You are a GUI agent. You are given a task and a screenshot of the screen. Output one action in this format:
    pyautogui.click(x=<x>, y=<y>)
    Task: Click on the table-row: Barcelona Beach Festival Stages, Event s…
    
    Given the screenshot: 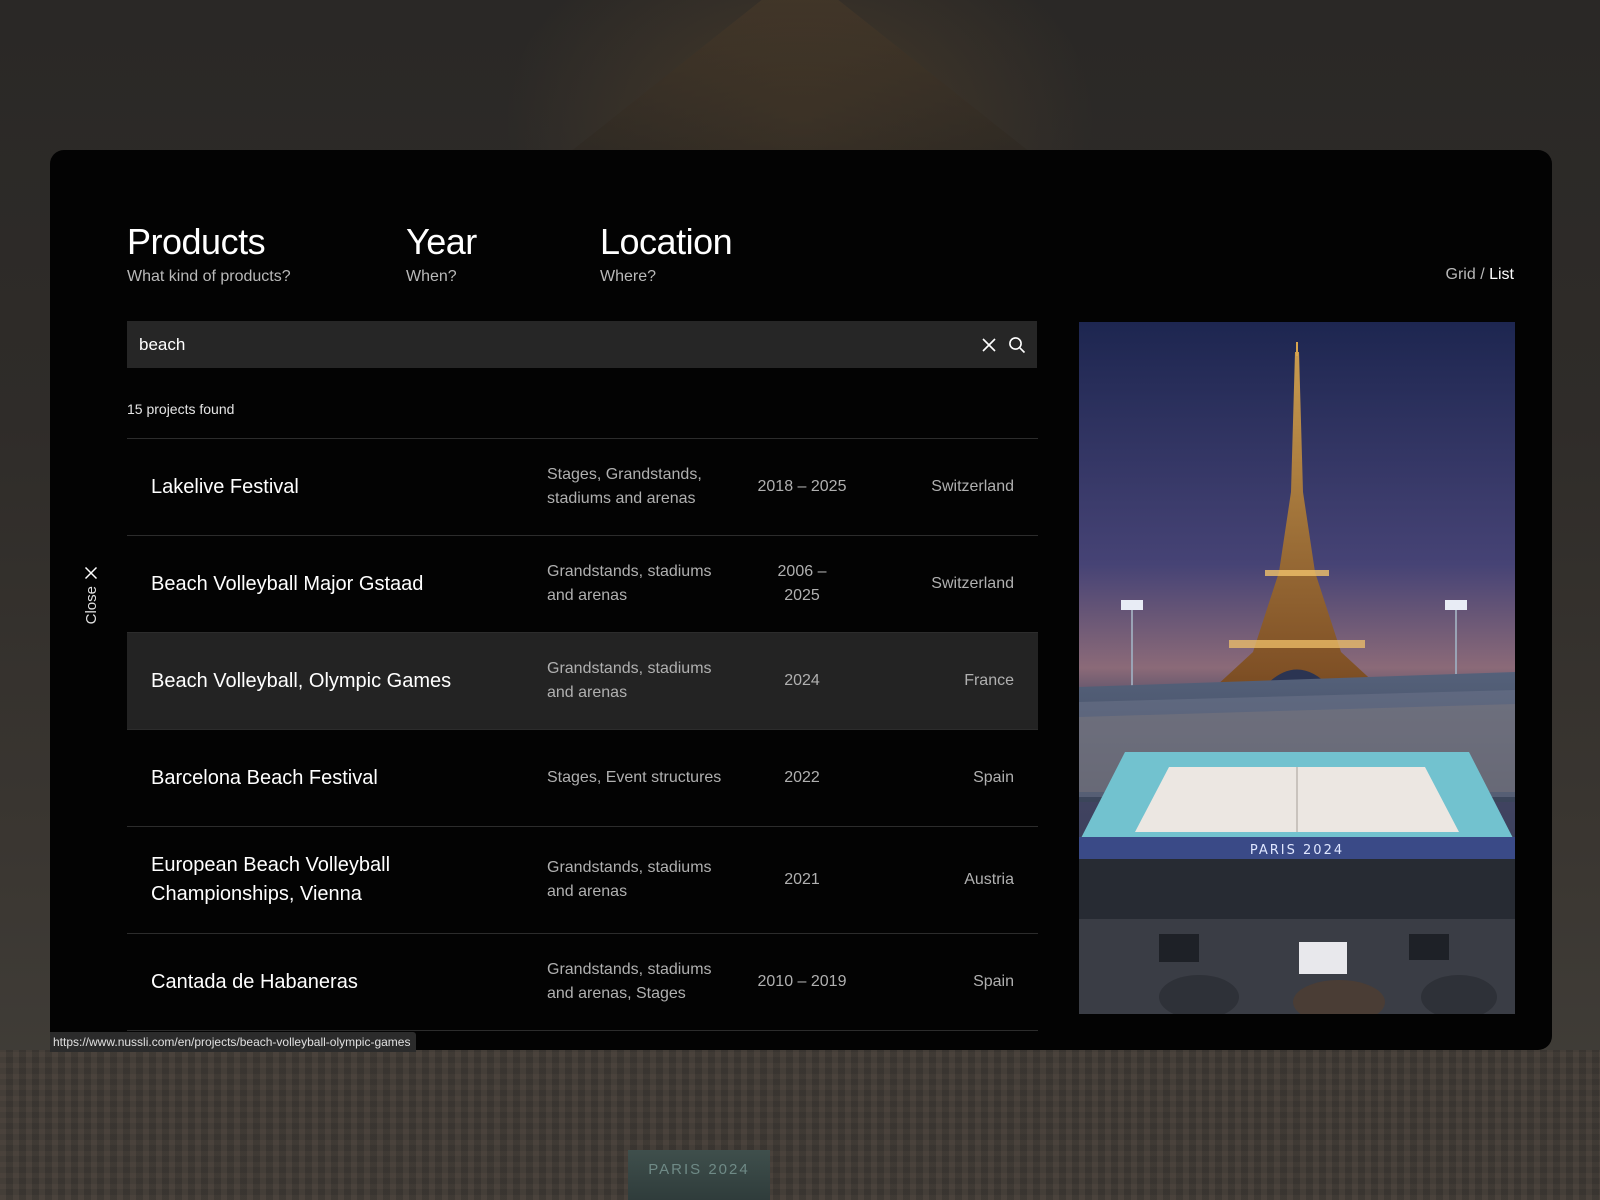 What is the action you would take?
    pyautogui.click(x=582, y=778)
    